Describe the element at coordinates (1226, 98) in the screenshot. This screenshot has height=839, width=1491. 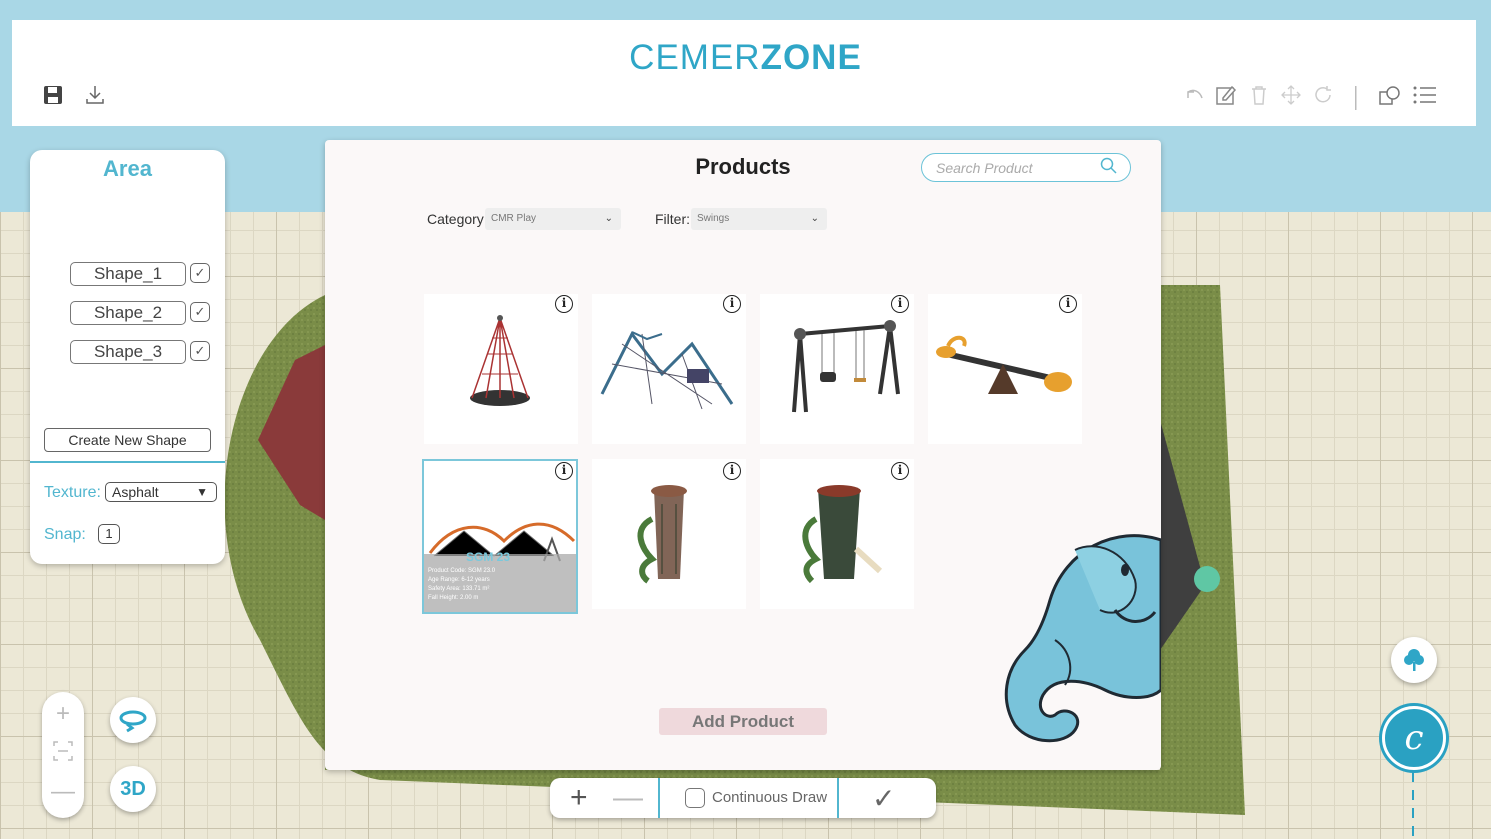
I see `edit-icon` at that location.